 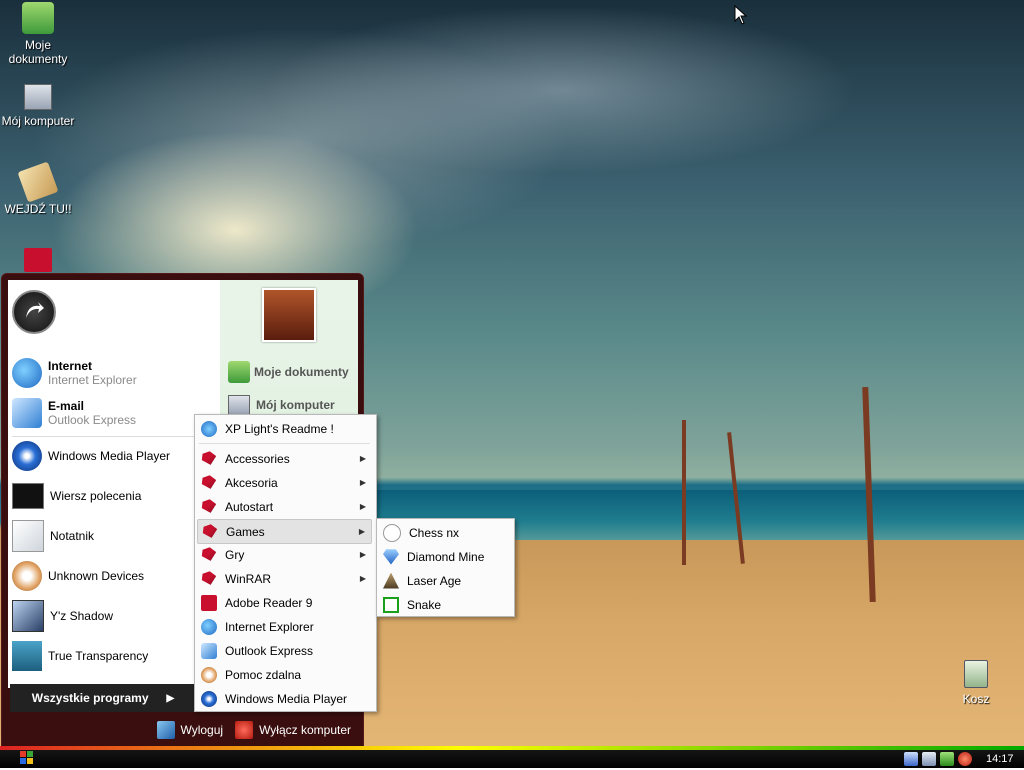 I want to click on snake-icon, so click(x=391, y=604).